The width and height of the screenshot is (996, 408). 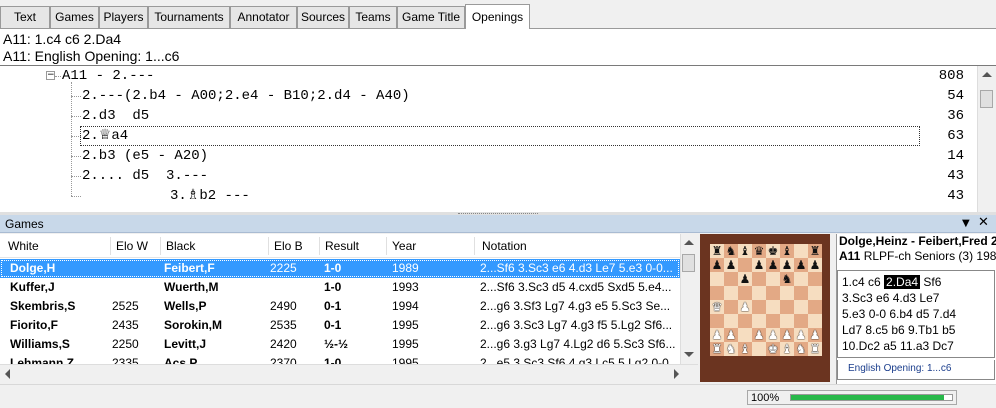 I want to click on tab-openings: Openings, so click(x=497, y=16).